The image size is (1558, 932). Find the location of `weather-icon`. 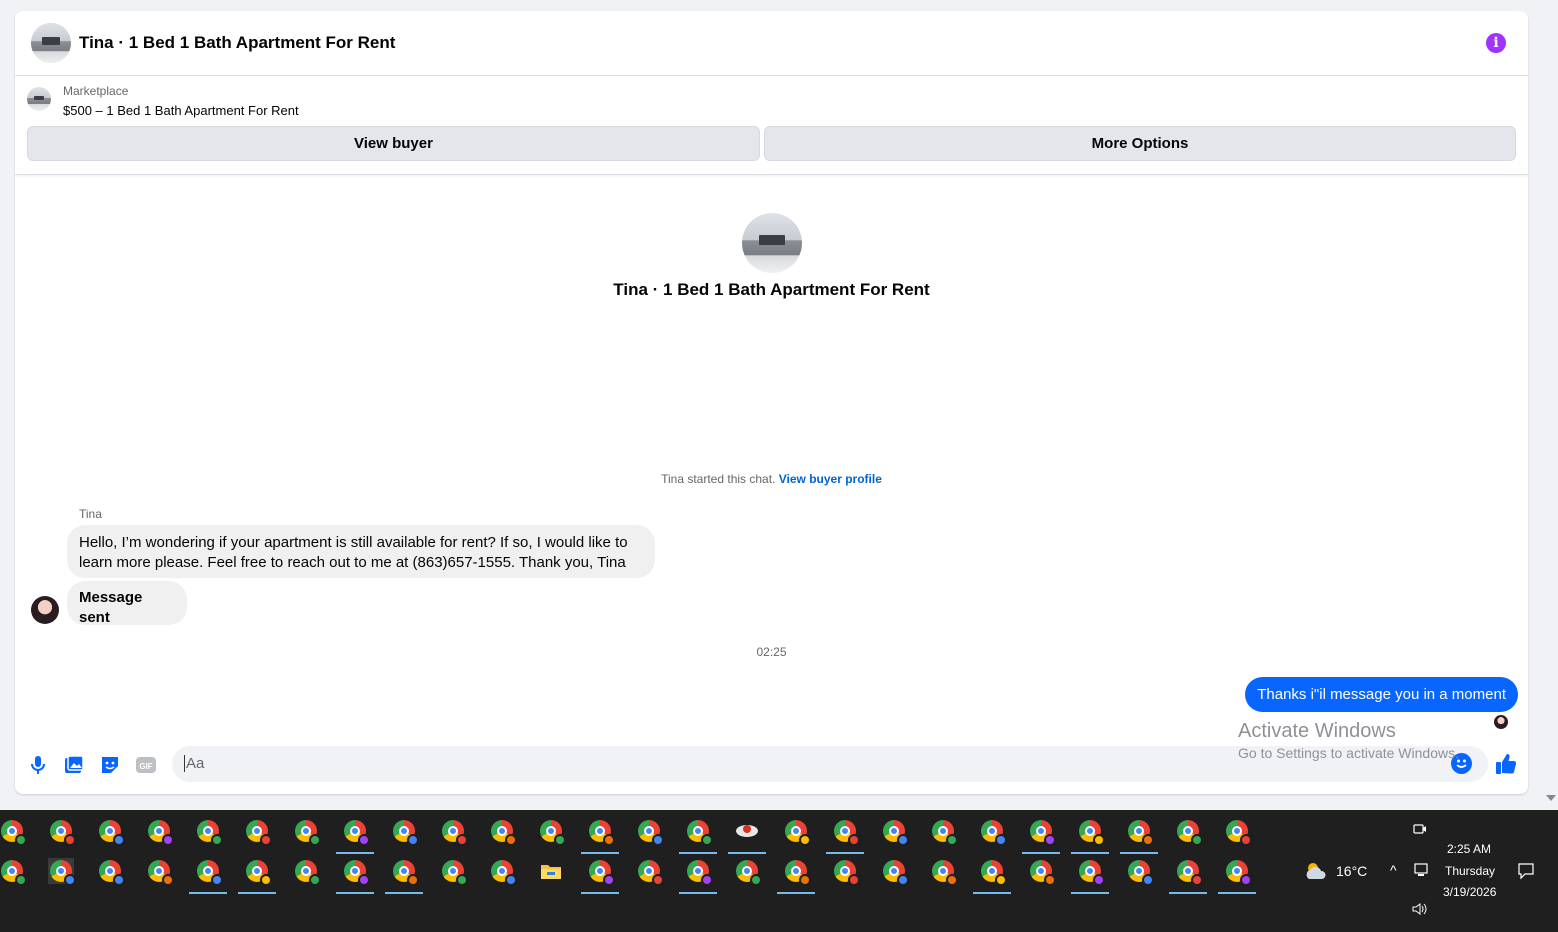

weather-icon is located at coordinates (1316, 871).